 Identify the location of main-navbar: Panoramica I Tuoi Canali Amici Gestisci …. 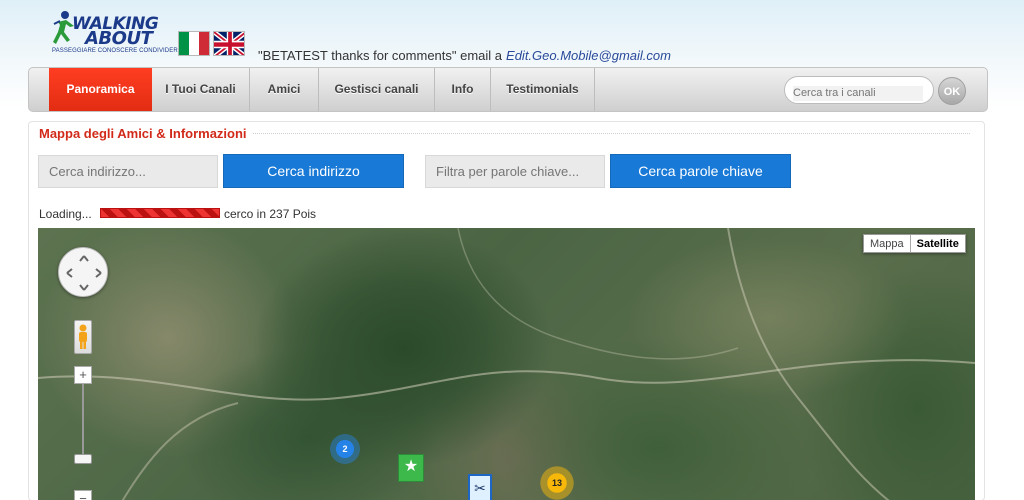
(508, 89).